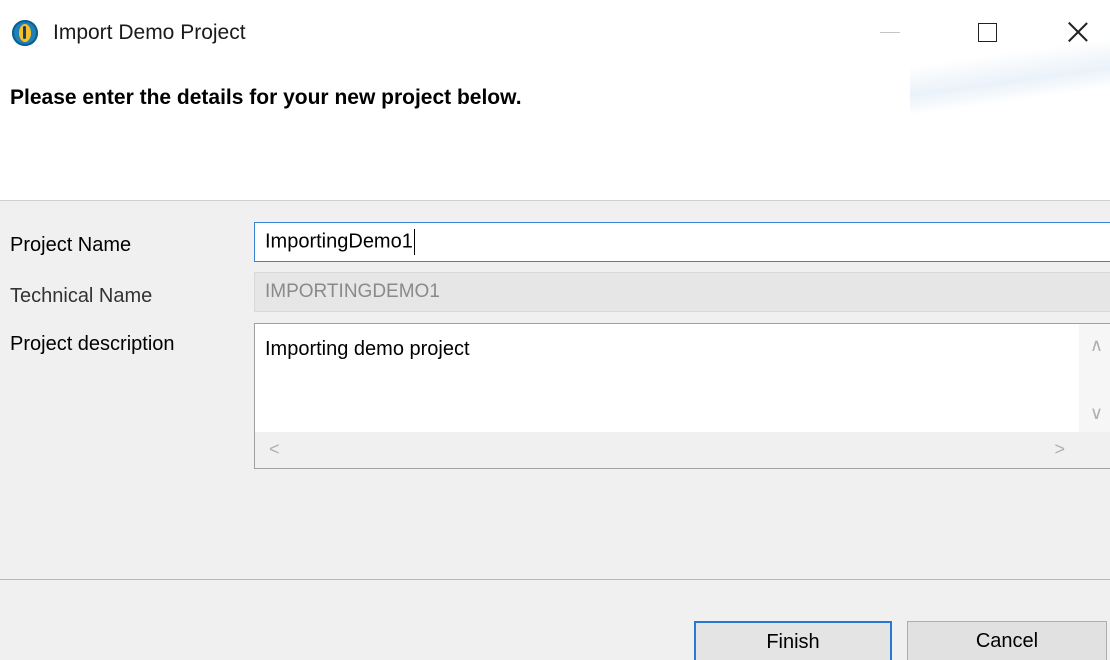 This screenshot has height=660, width=1110. What do you see at coordinates (92, 344) in the screenshot?
I see `project-description-label: Project description` at bounding box center [92, 344].